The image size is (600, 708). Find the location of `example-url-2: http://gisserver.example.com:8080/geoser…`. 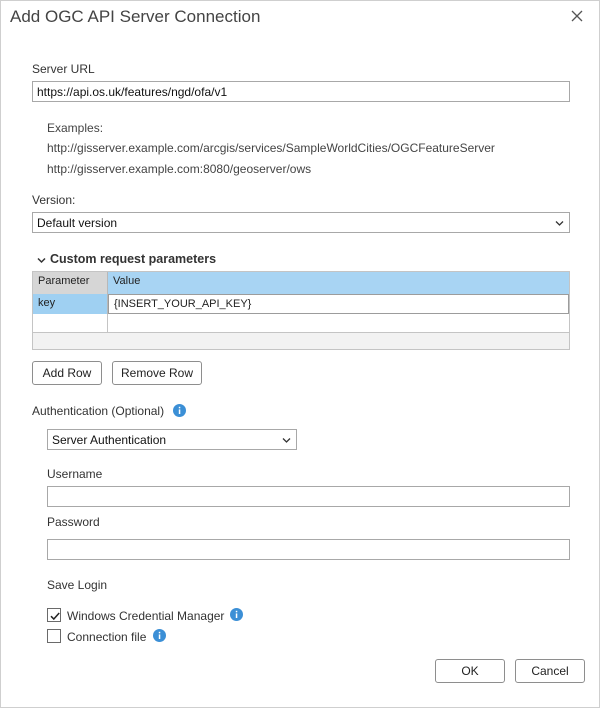

example-url-2: http://gisserver.example.com:8080/geoser… is located at coordinates (179, 169).